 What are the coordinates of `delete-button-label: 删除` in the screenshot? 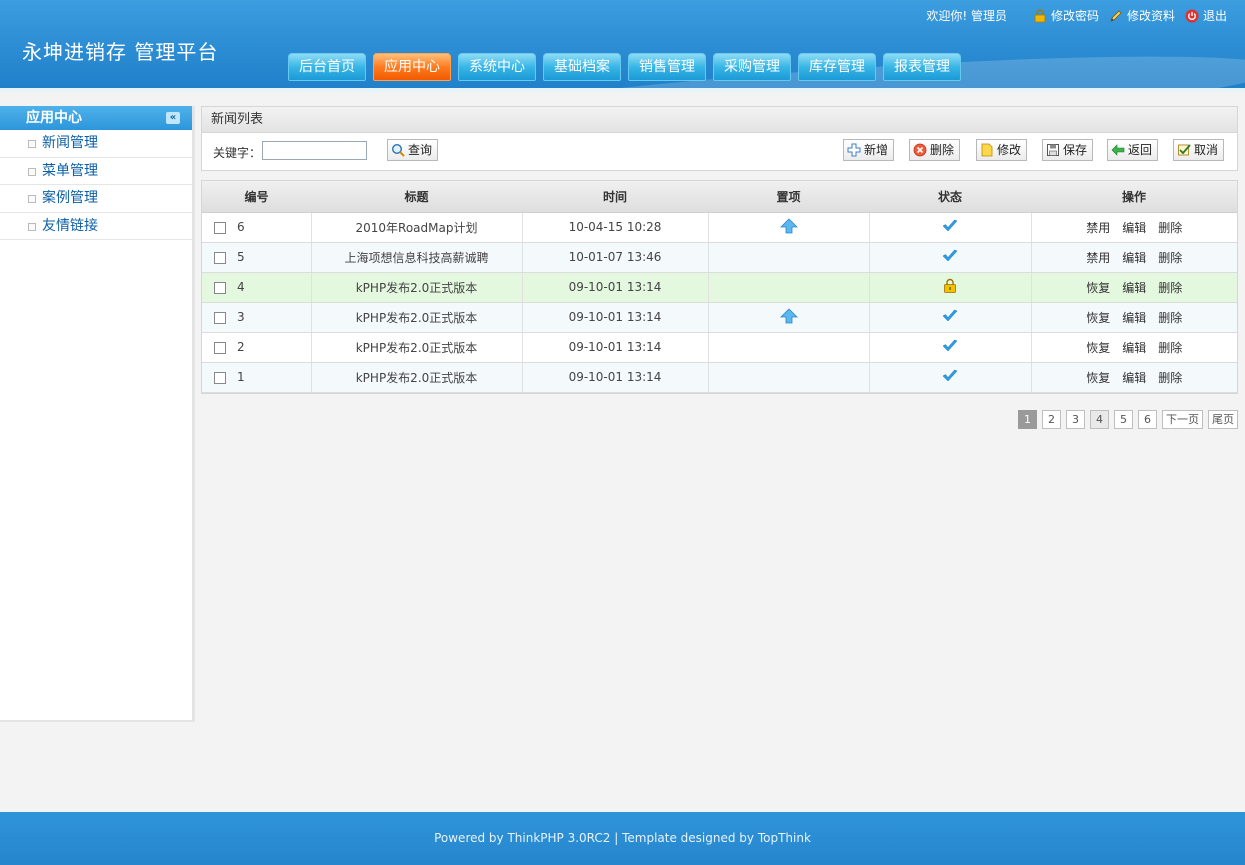 It's located at (942, 150).